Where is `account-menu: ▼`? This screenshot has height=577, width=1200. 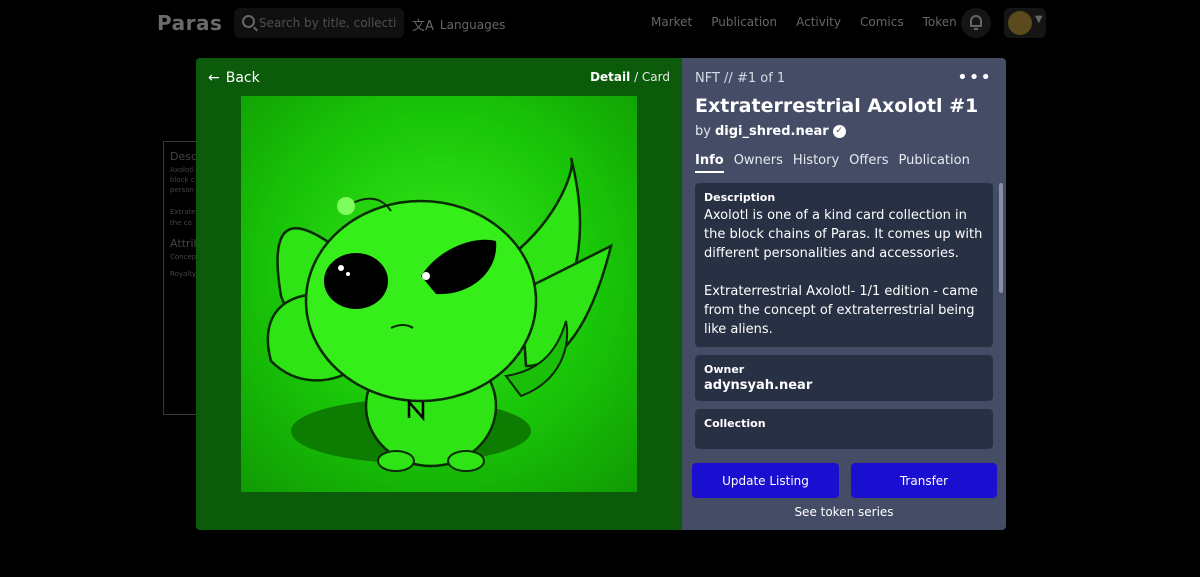 account-menu: ▼ is located at coordinates (1025, 23).